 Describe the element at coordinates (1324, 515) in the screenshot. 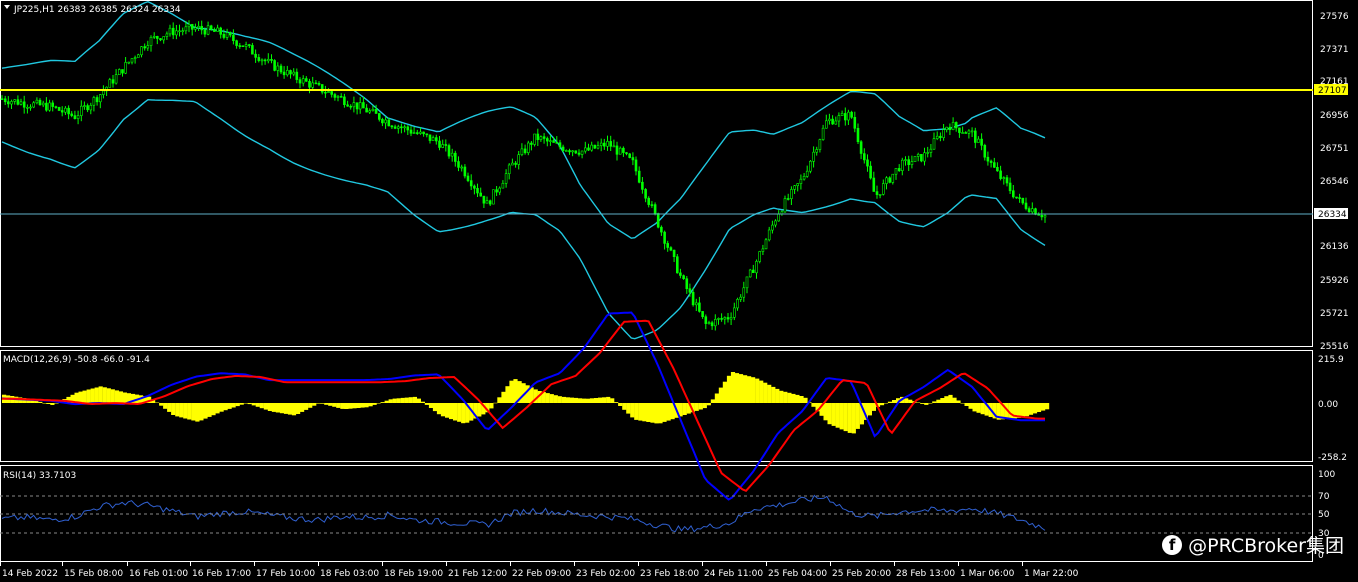

I see `rsi-scale-label: 50` at that location.